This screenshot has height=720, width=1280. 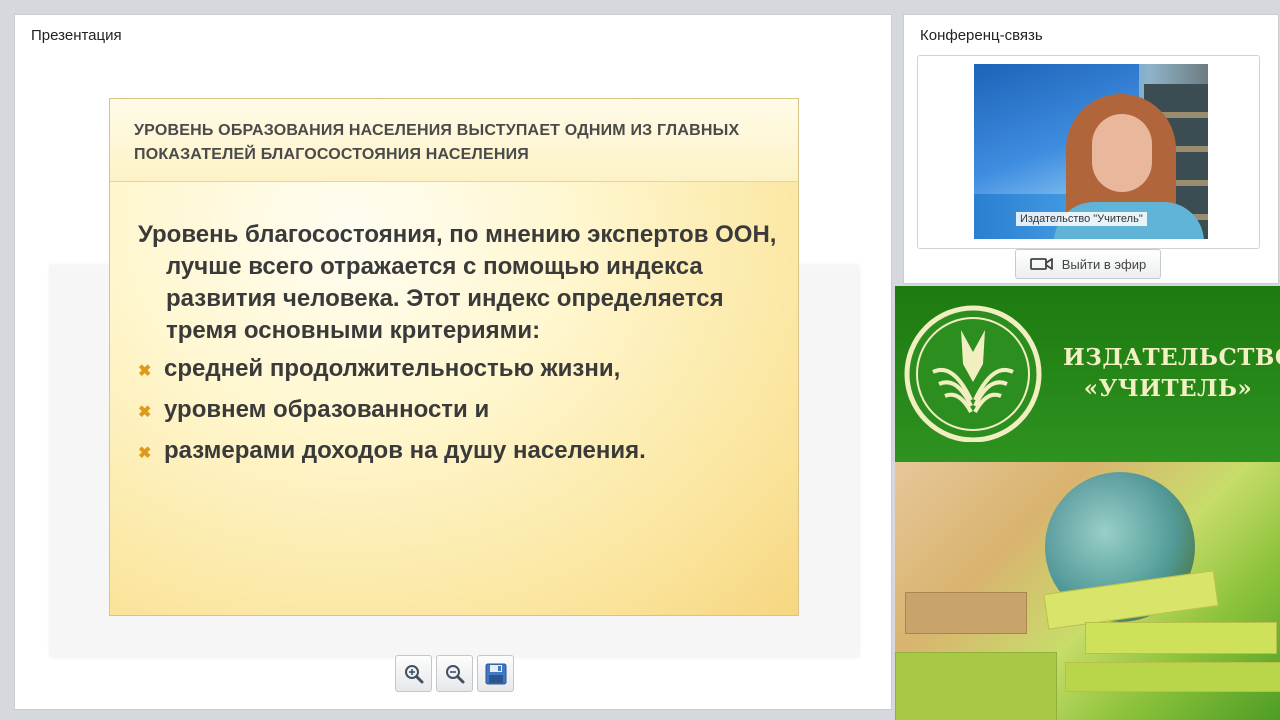 I want to click on slide-bullet: ✖ средней продолжительностью жизни,, so click(x=463, y=370).